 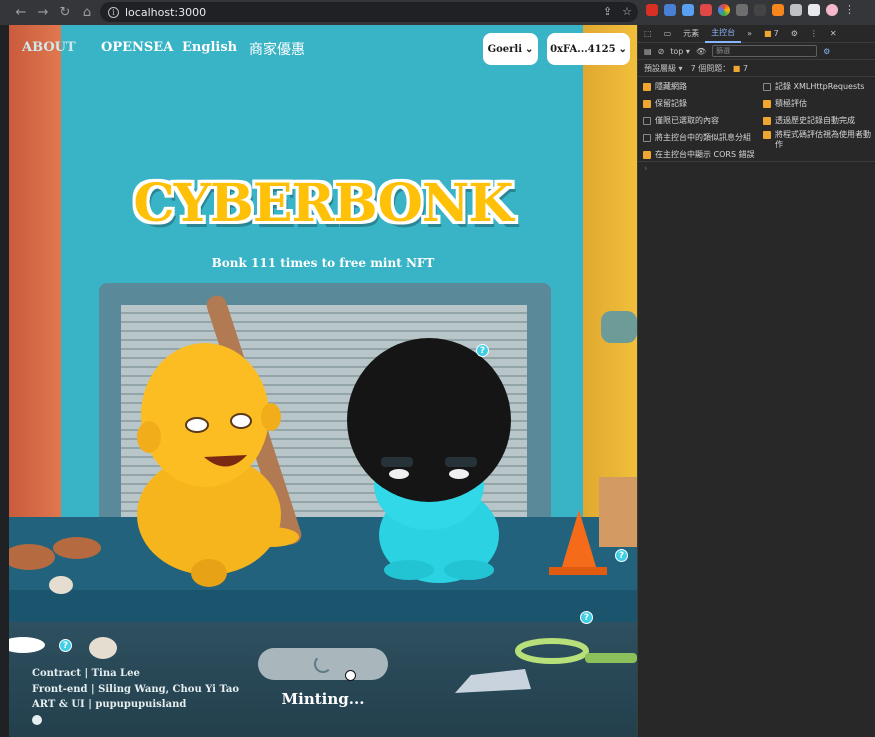 I want to click on network-selector: Goerli ⌄, so click(x=510, y=49).